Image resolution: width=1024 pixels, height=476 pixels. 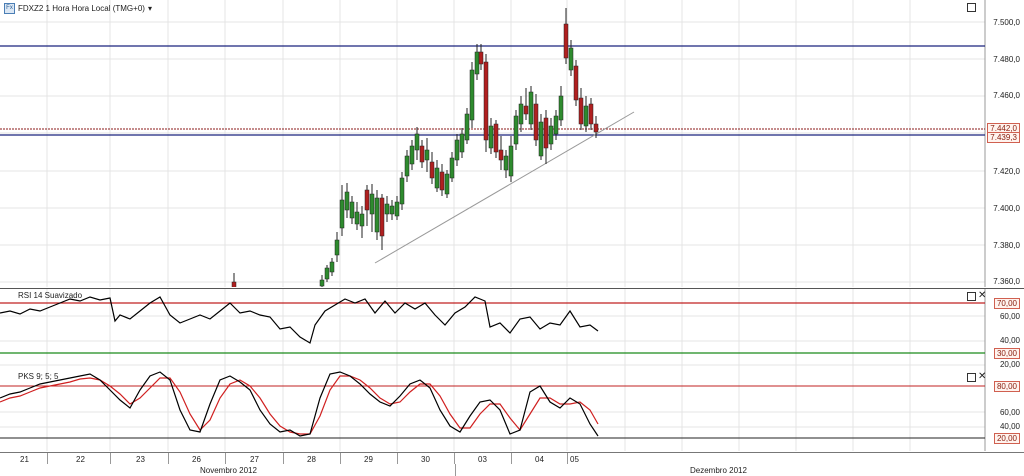 I want to click on pks-upper-badge: 80,00, so click(x=1006, y=386).